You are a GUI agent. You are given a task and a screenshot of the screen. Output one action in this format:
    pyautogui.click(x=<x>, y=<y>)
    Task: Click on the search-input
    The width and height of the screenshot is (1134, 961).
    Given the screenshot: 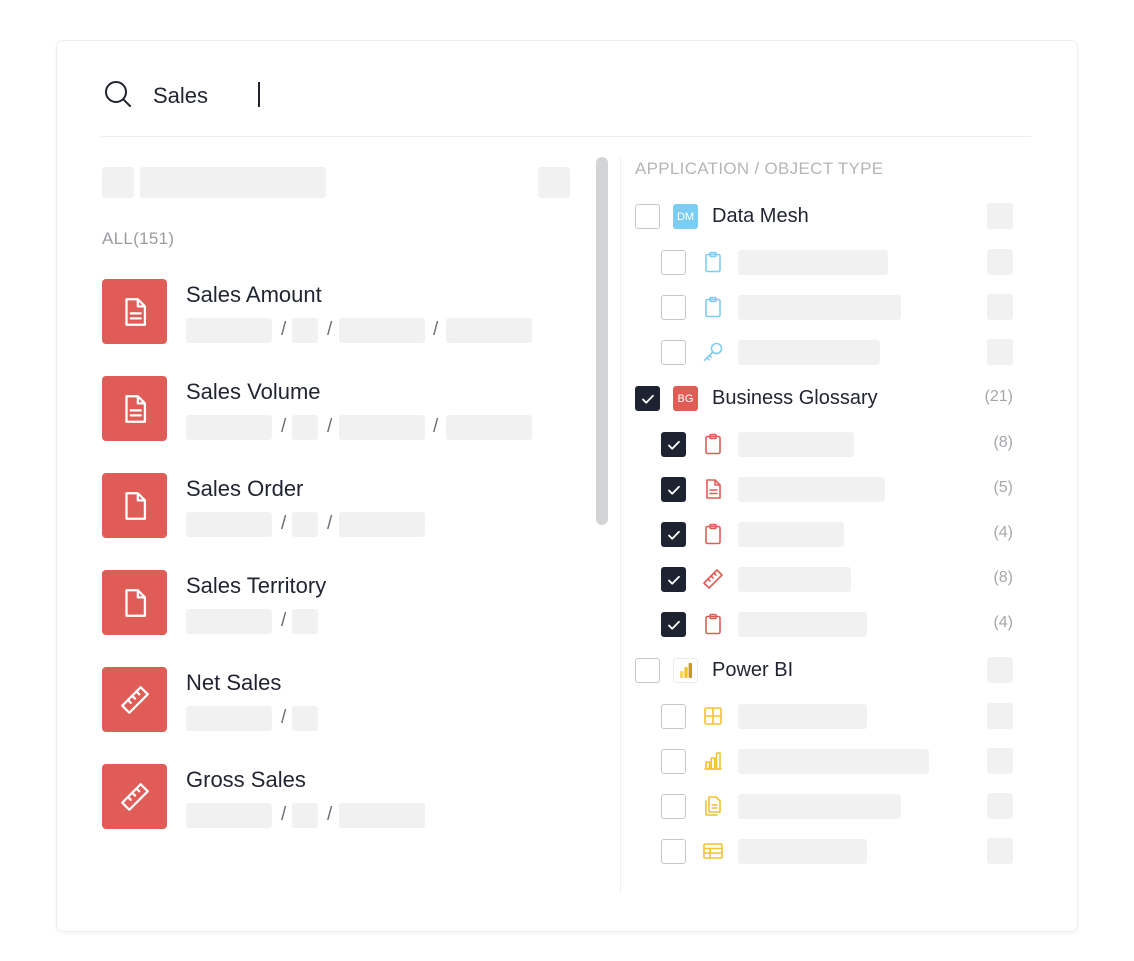 What is the action you would take?
    pyautogui.click(x=453, y=96)
    